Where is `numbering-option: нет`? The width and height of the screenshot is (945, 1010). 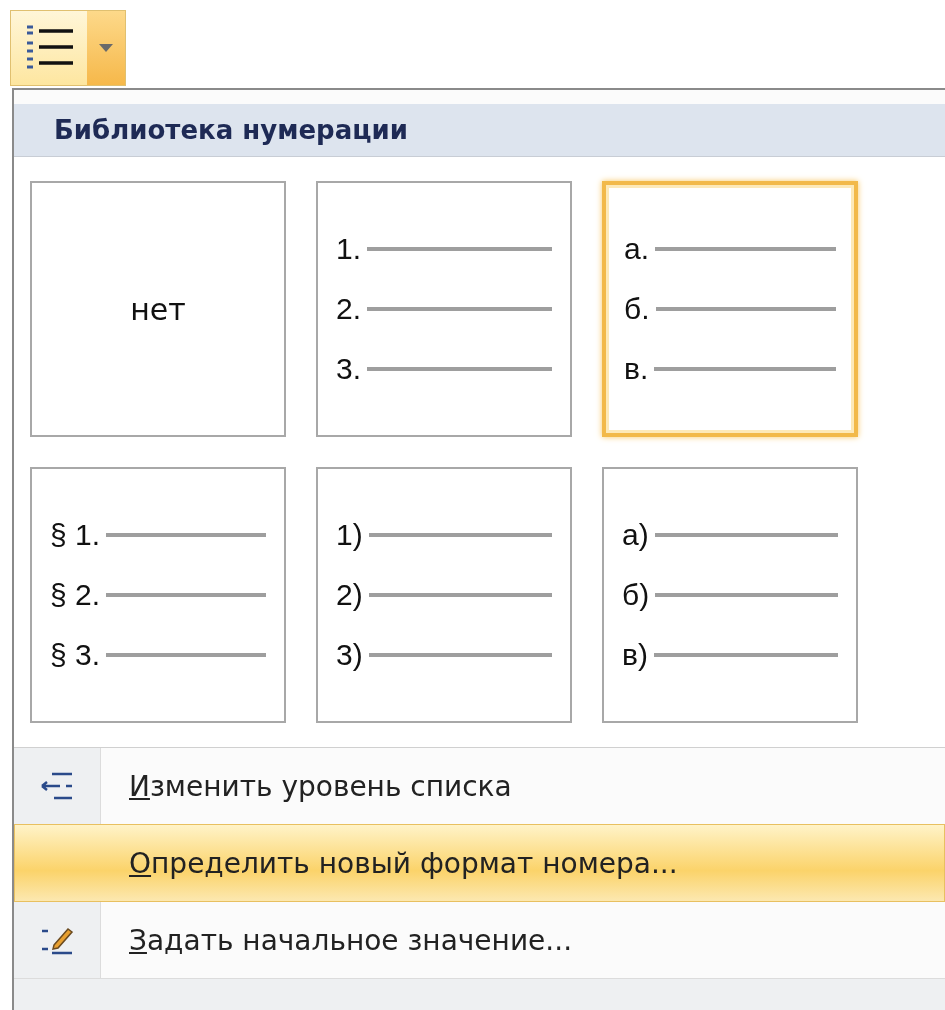
numbering-option: нет is located at coordinates (158, 309).